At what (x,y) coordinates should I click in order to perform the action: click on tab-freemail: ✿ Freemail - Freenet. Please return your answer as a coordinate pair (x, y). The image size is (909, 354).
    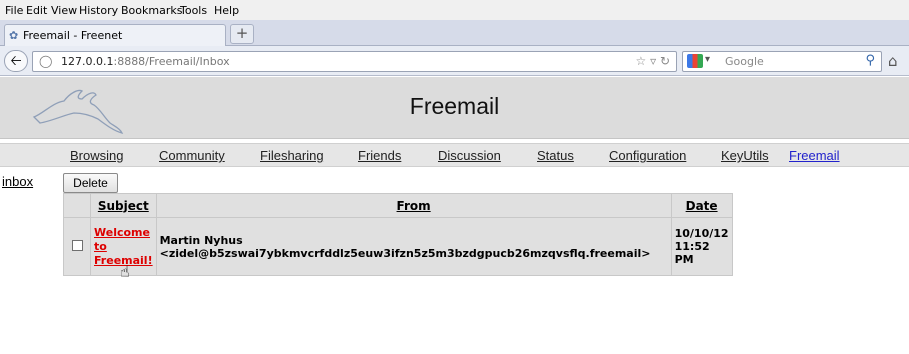
    Looking at the image, I should click on (115, 35).